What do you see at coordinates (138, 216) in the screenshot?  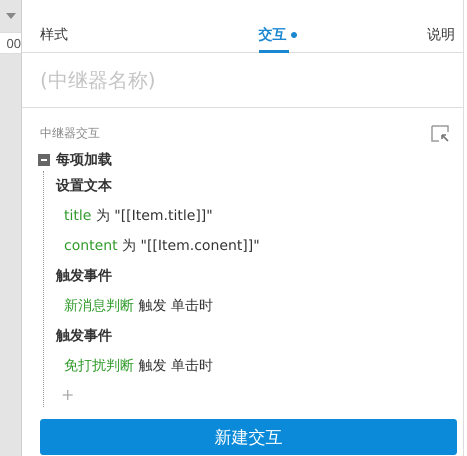 I see `action-detail: title 为 "[[Item.title]]"` at bounding box center [138, 216].